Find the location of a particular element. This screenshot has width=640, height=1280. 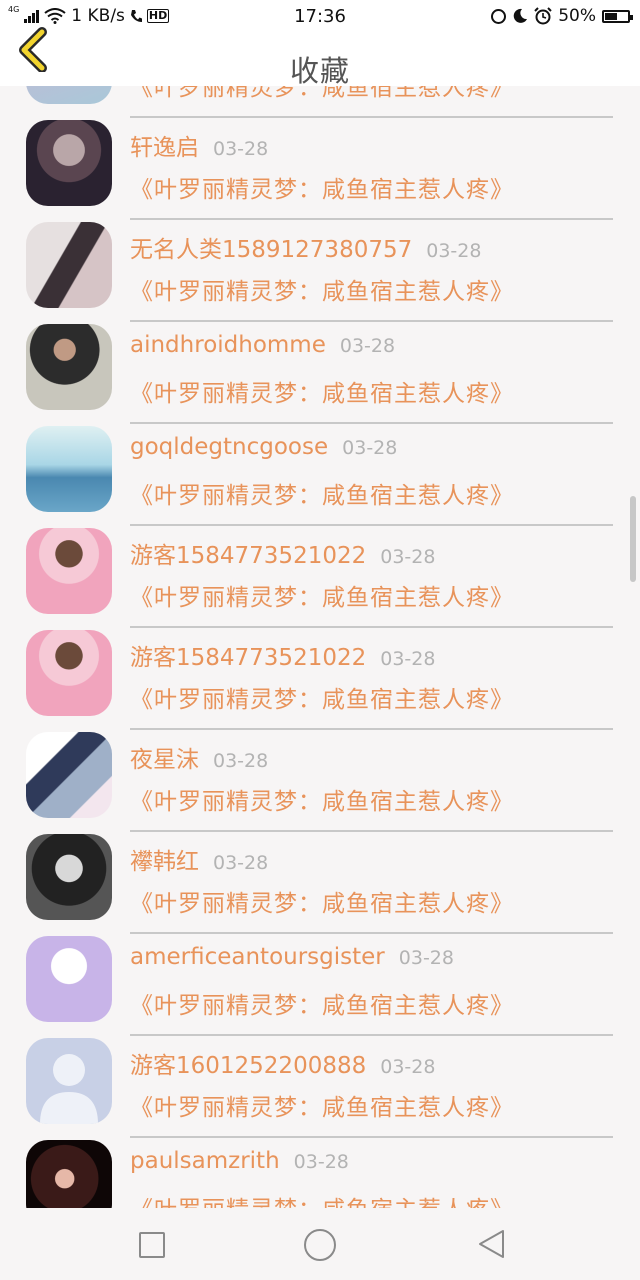

triangle-back-icon is located at coordinates (492, 1244).